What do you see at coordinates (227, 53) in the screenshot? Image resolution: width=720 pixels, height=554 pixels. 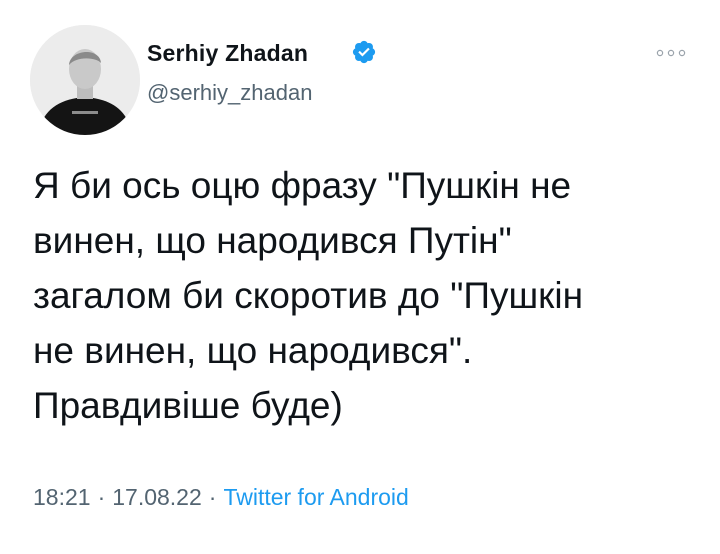 I see `author-display-name: Serhiy Zhadan` at bounding box center [227, 53].